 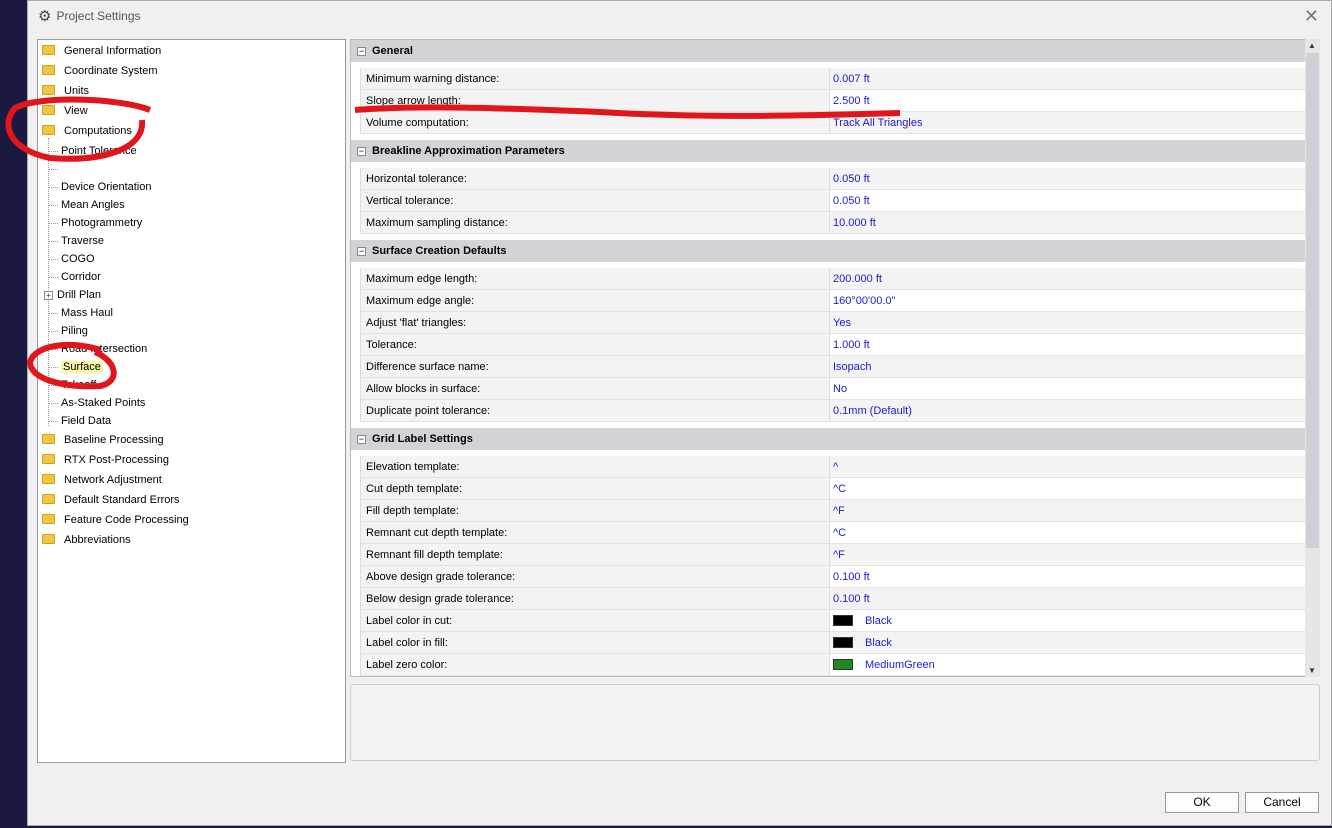 I want to click on property-row: Minimum warning distance: 0.007 ft, so click(x=839, y=79).